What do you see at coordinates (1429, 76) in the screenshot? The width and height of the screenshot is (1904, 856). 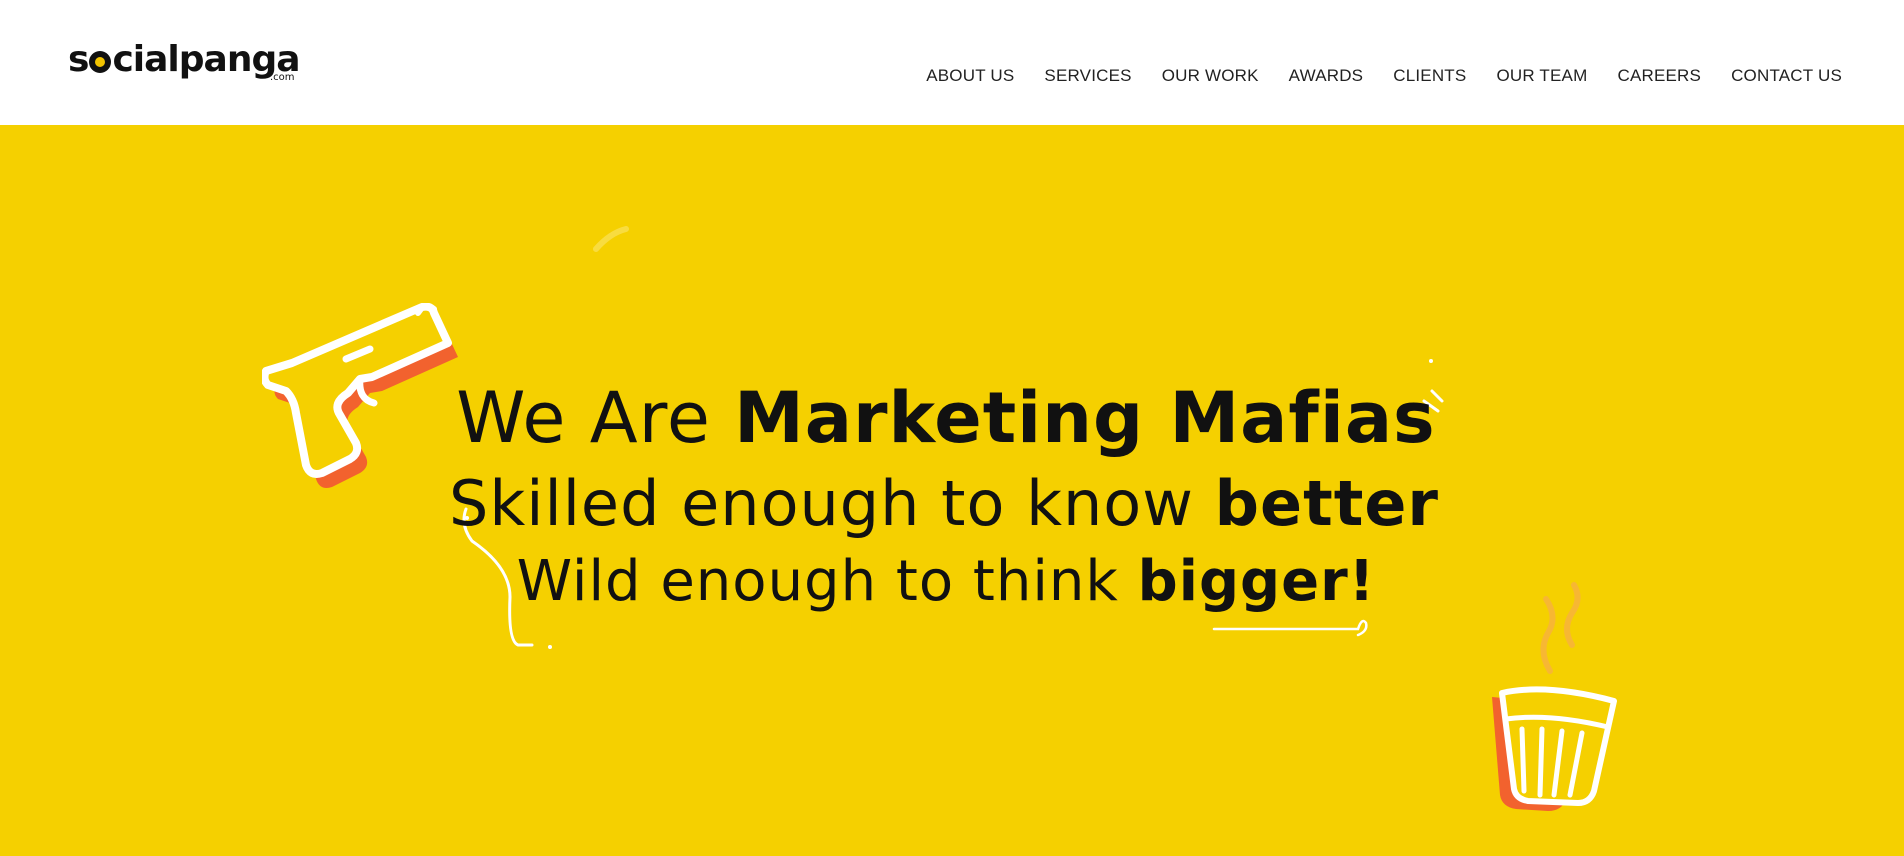 I see `nav-clients: CLIENTS` at bounding box center [1429, 76].